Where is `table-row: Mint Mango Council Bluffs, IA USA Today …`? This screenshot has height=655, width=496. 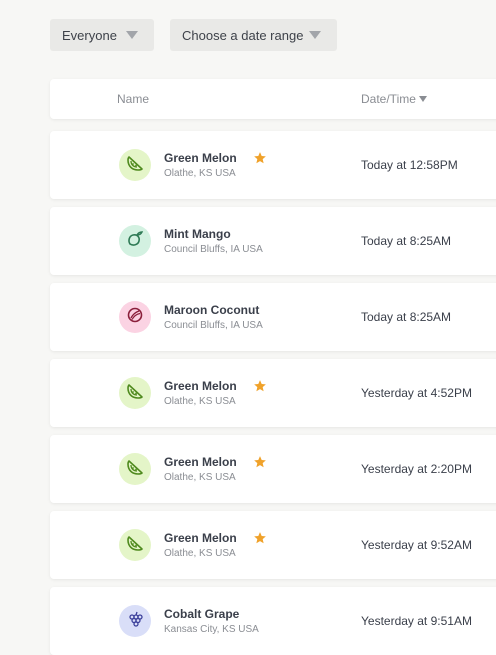
table-row: Mint Mango Council Bluffs, IA USA Today … is located at coordinates (273, 241).